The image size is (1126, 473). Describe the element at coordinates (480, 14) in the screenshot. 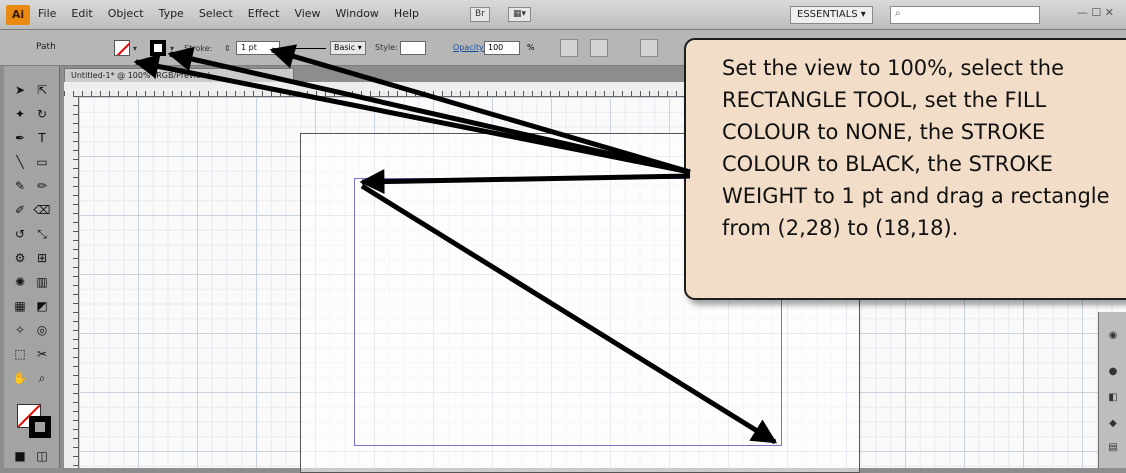

I see `bridge-button: Br` at that location.